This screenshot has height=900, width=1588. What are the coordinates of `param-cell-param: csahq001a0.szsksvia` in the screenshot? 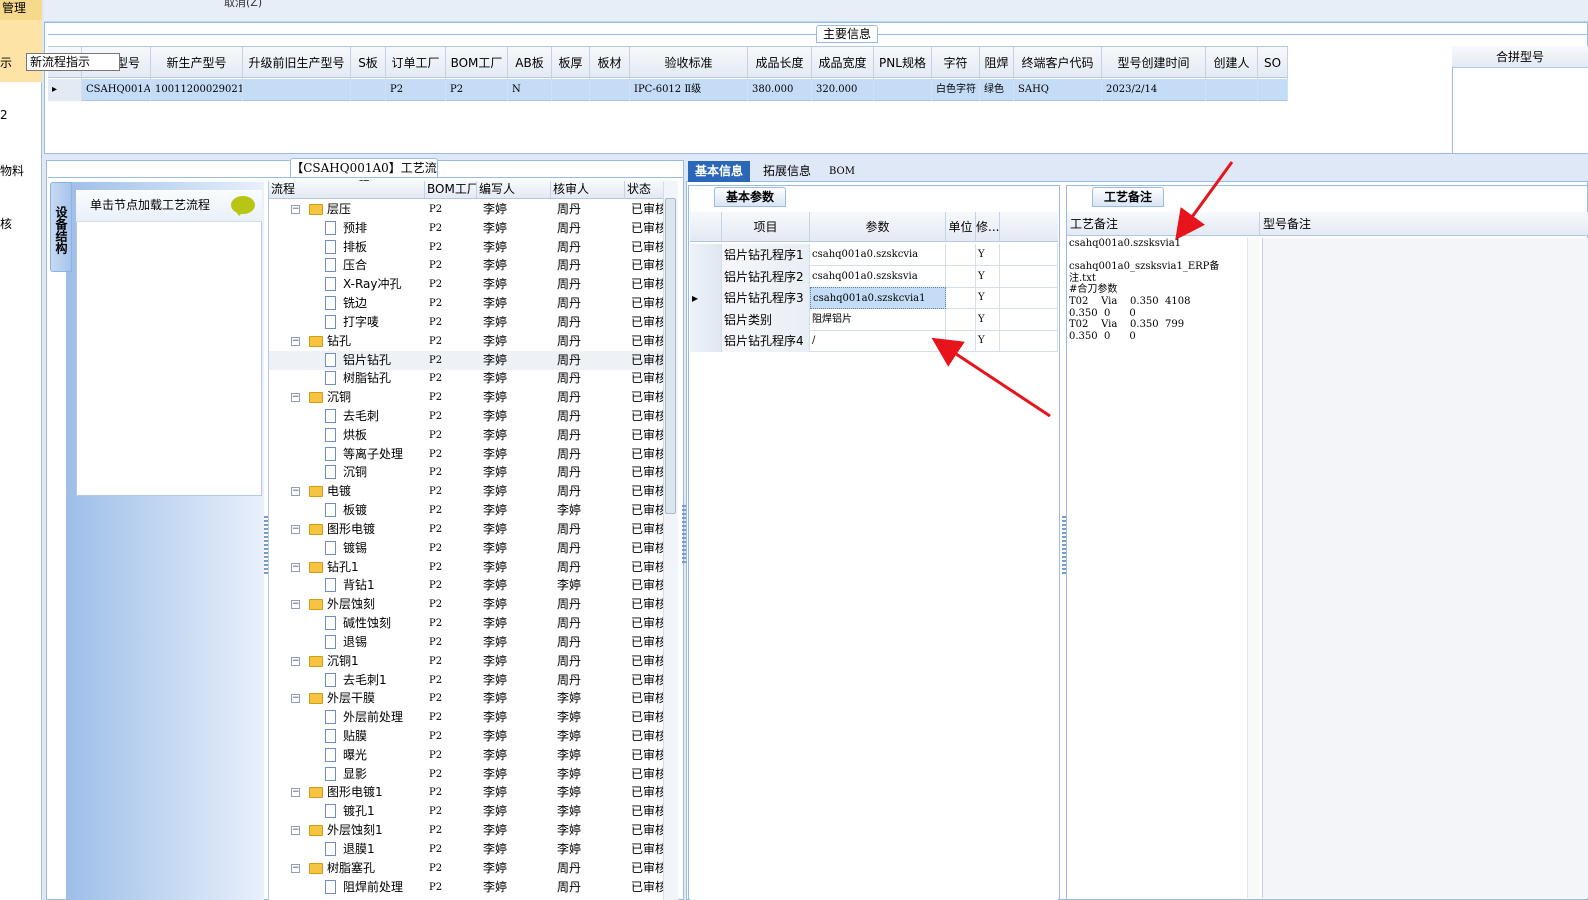 It's located at (878, 276).